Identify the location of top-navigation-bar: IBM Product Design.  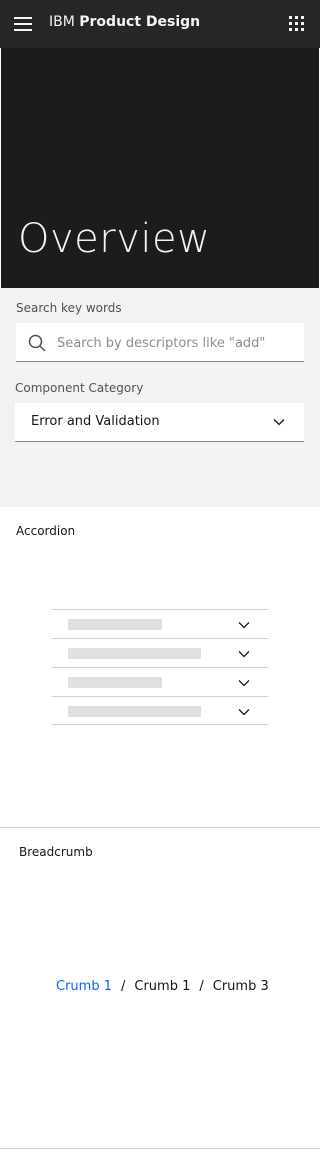
(160, 24).